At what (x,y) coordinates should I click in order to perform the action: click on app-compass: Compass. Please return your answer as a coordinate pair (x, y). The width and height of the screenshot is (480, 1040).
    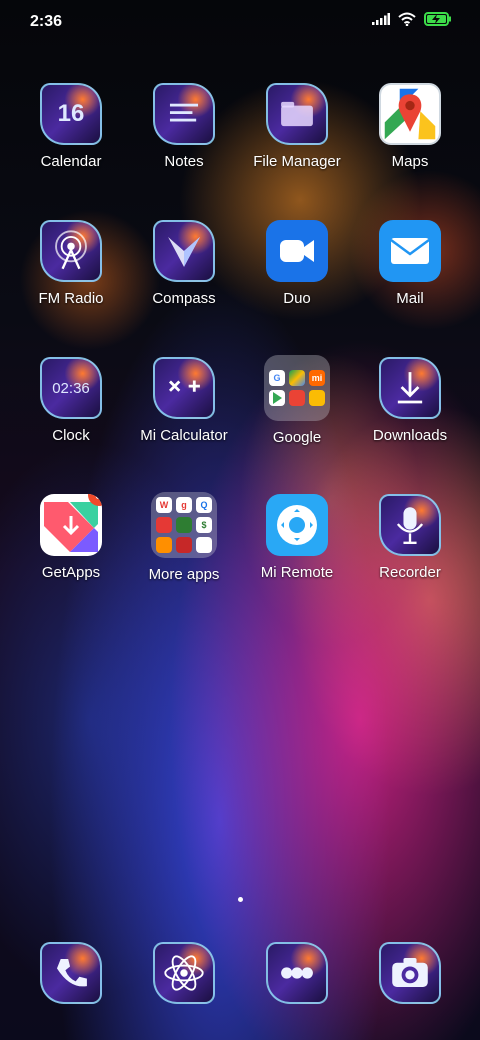
    Looking at the image, I should click on (184, 280).